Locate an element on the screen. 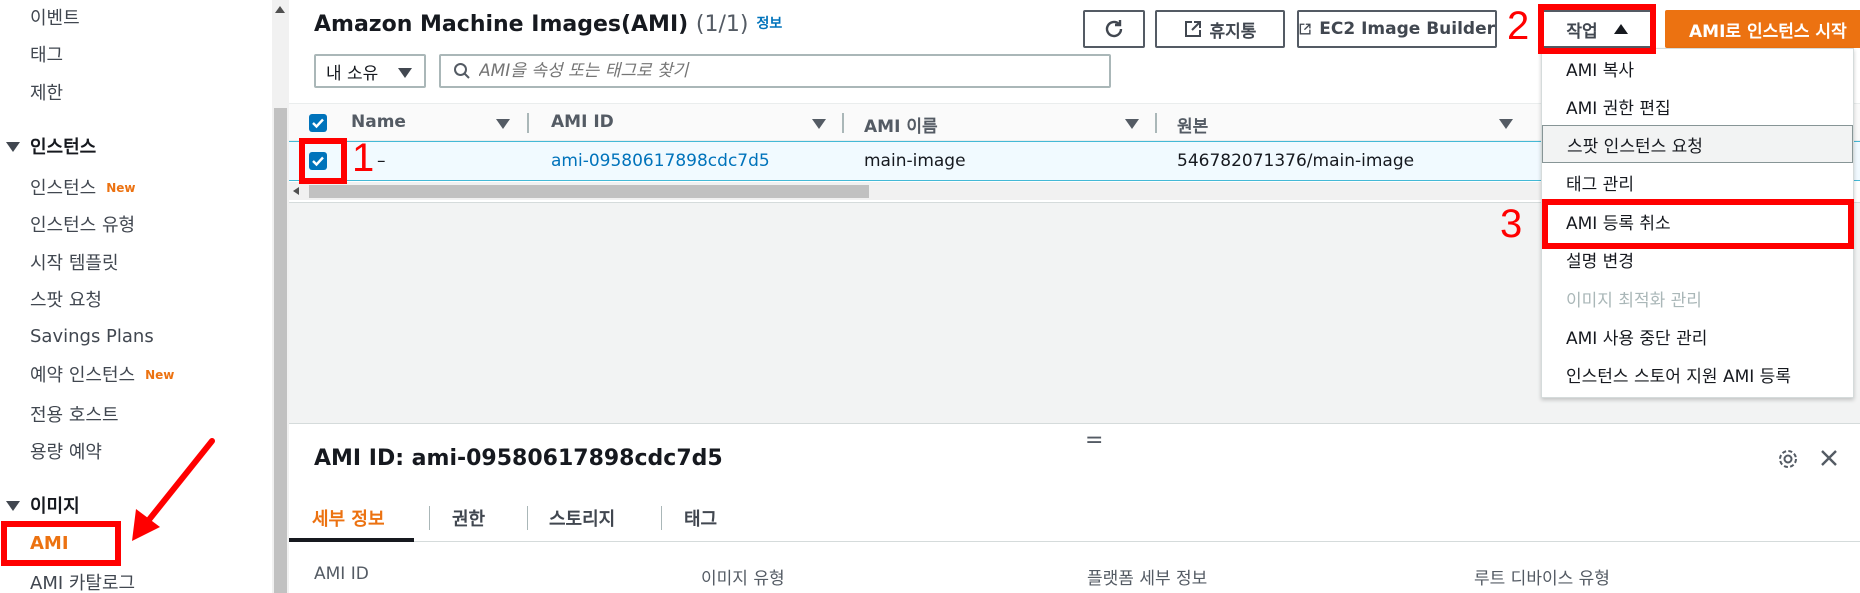  search-icon is located at coordinates (462, 71).